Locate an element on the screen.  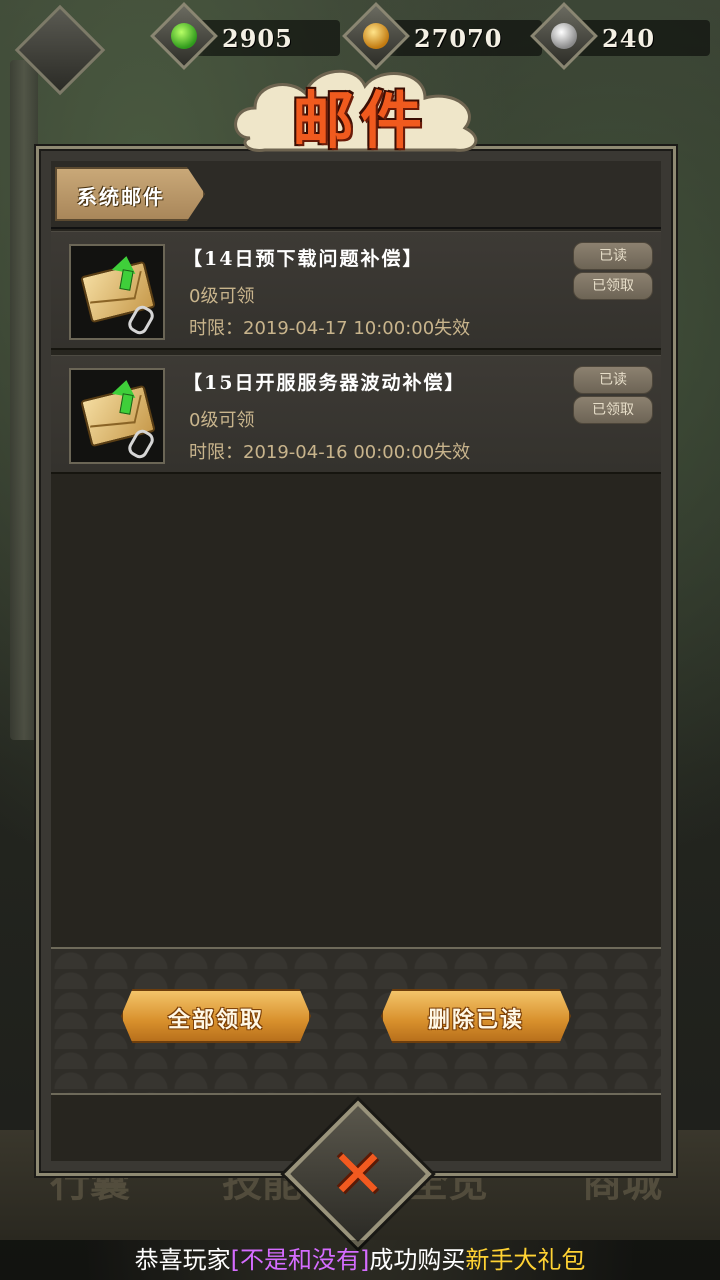
marquee-middle: 成功购买 is located at coordinates (417, 1260).